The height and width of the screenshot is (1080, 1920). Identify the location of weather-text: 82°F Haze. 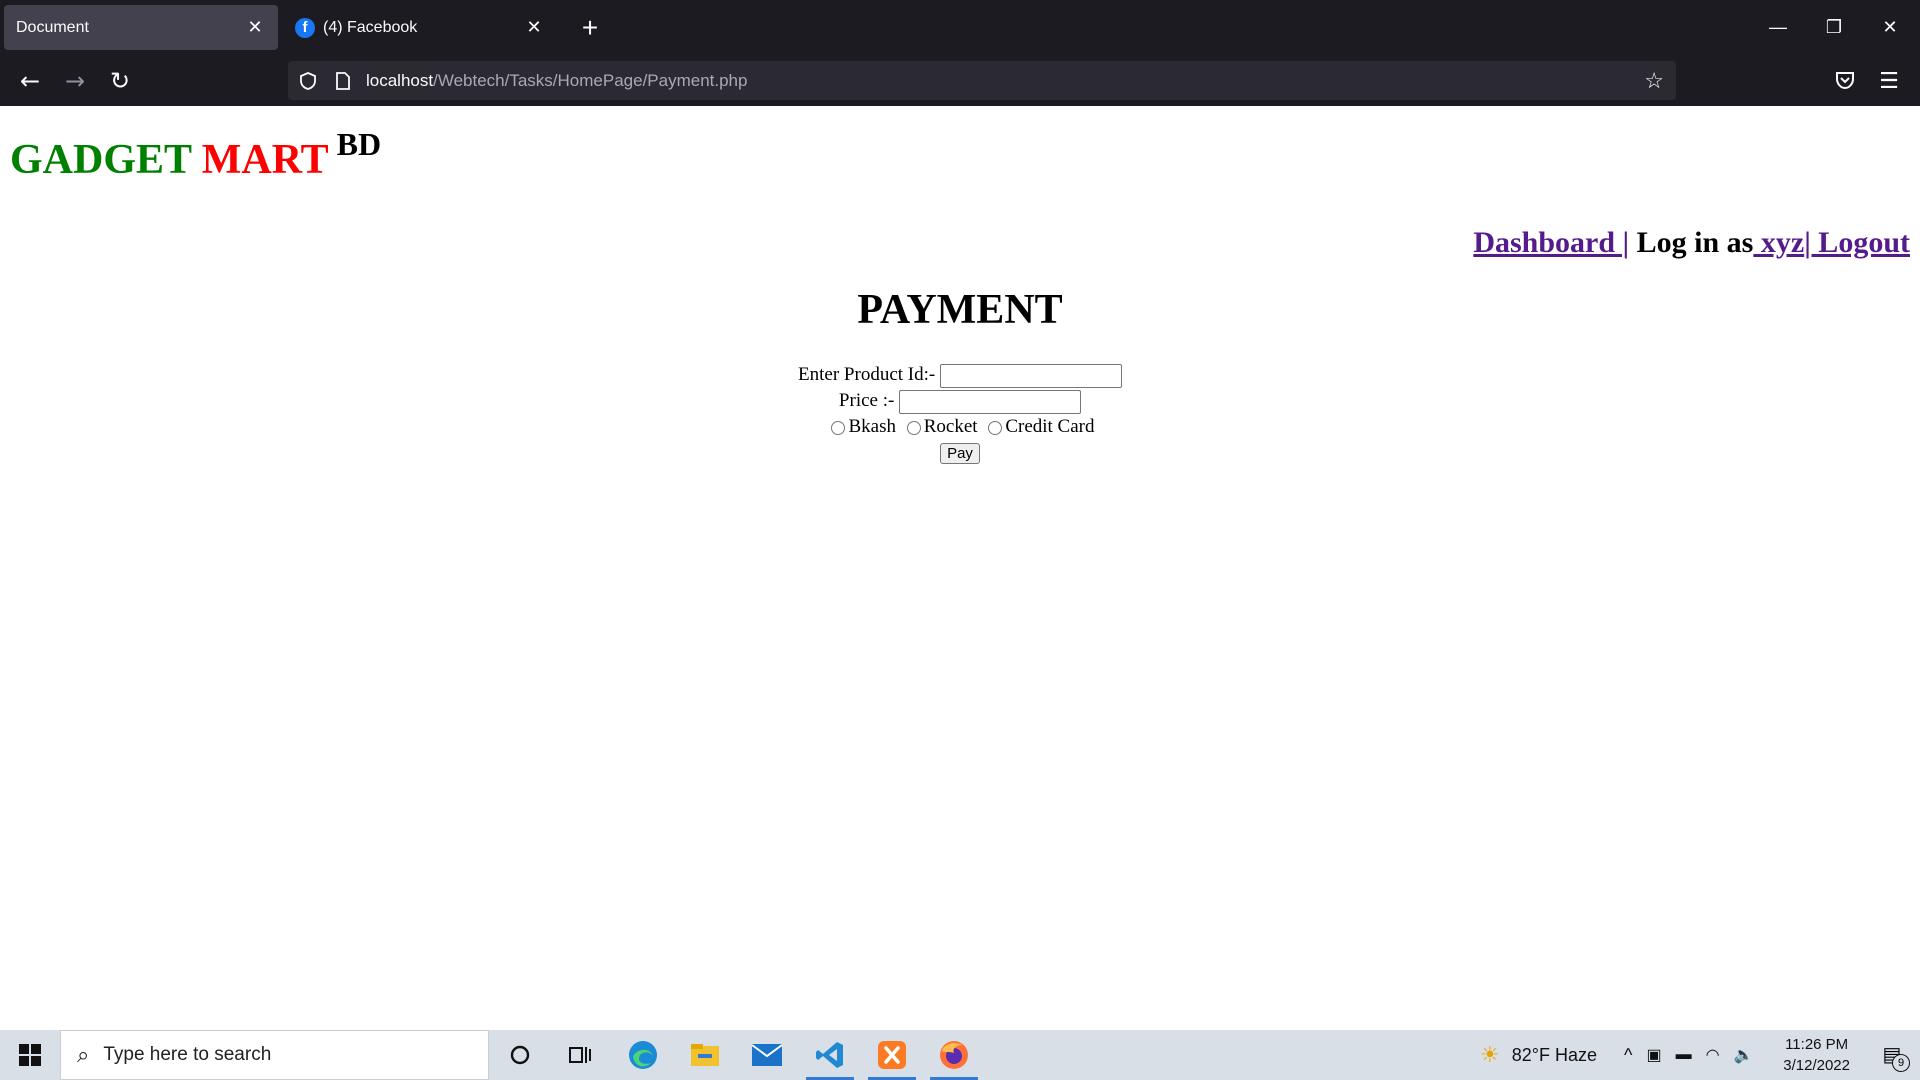
(1554, 1054).